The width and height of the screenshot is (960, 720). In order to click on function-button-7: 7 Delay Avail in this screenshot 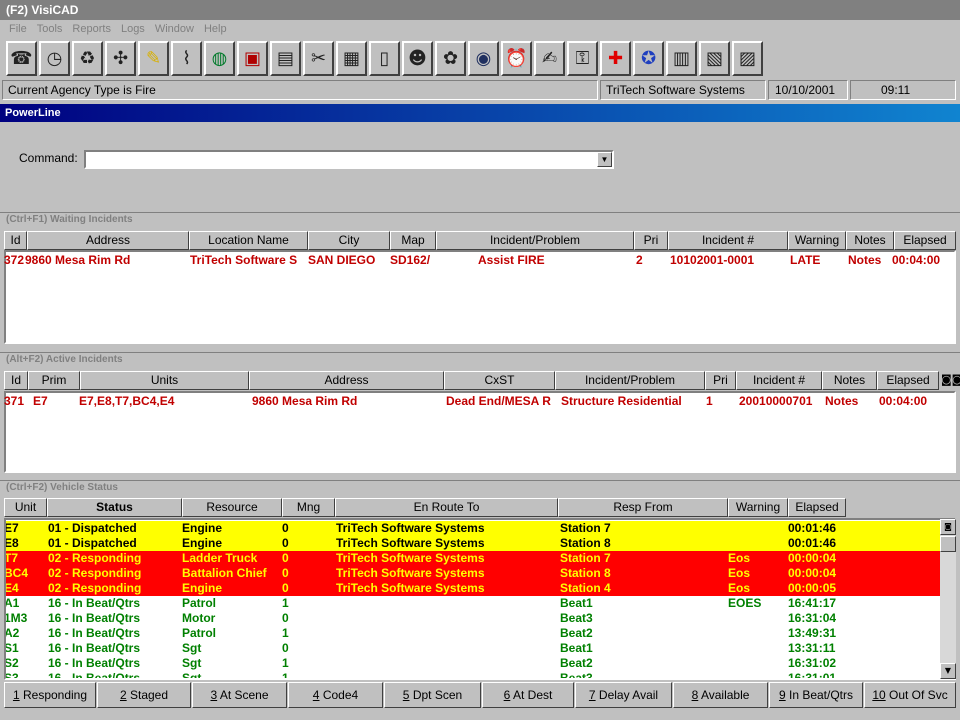, I will do `click(623, 695)`.